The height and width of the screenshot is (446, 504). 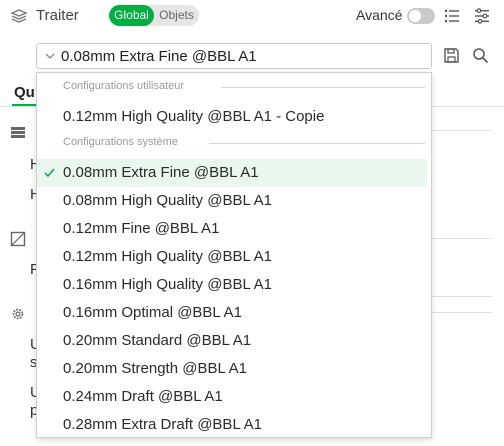 I want to click on global-objets-toggle: Global Objets, so click(x=154, y=15).